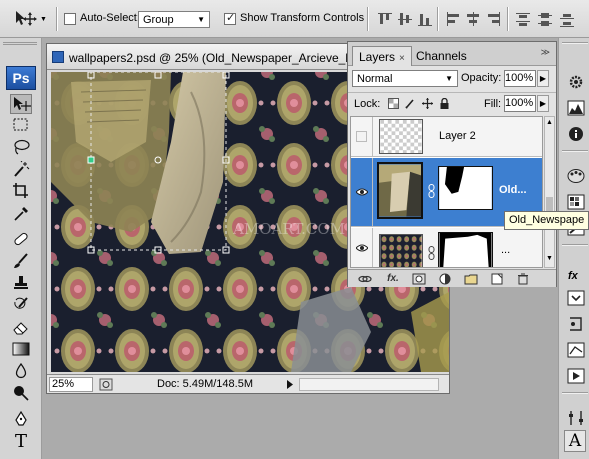 The width and height of the screenshot is (589, 459). Describe the element at coordinates (248, 383) in the screenshot. I see `document-status-bar: 25% Doc: 5.49M/148.5M` at that location.